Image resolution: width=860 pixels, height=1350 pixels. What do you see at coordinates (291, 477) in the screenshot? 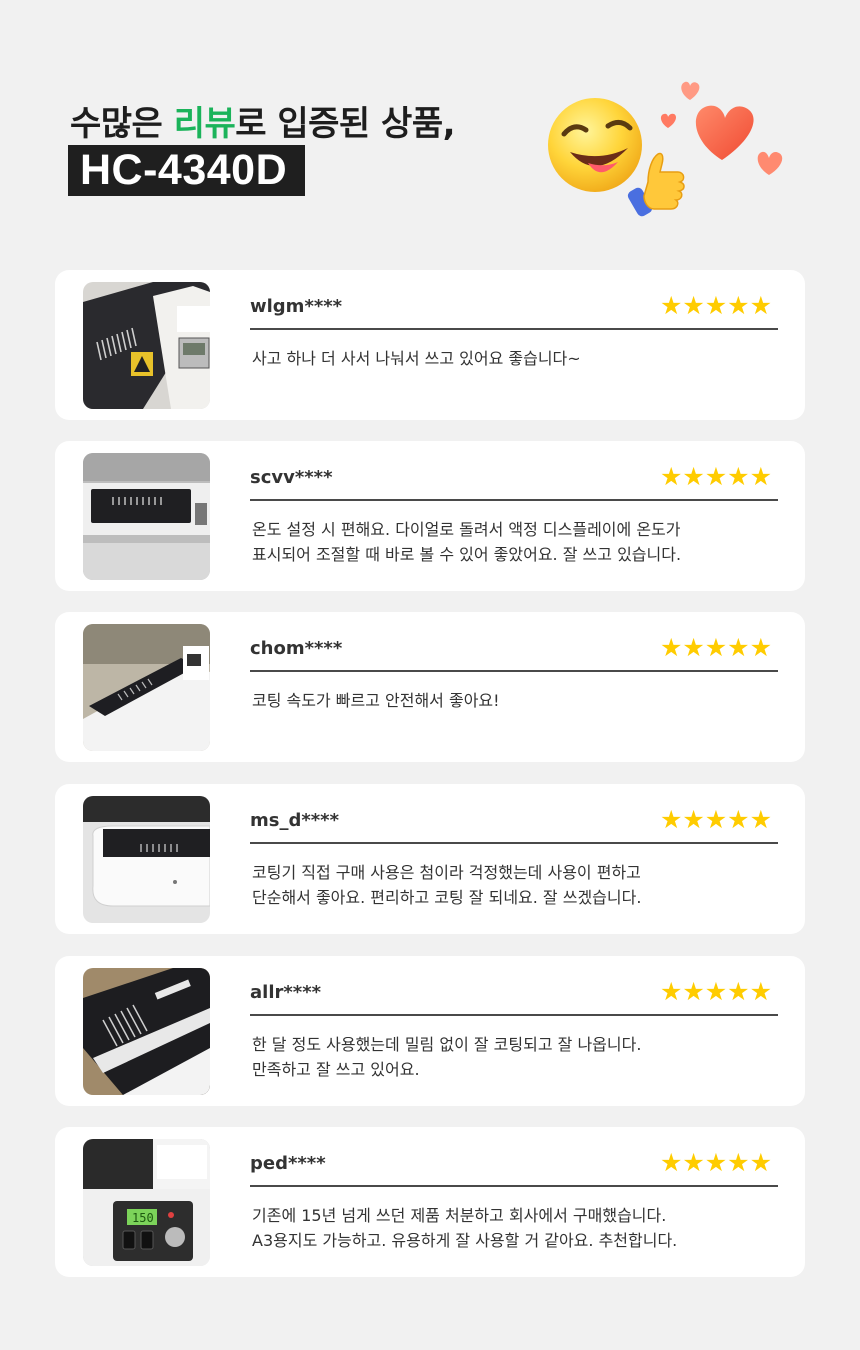
I see `reviewer-name: scvv****` at bounding box center [291, 477].